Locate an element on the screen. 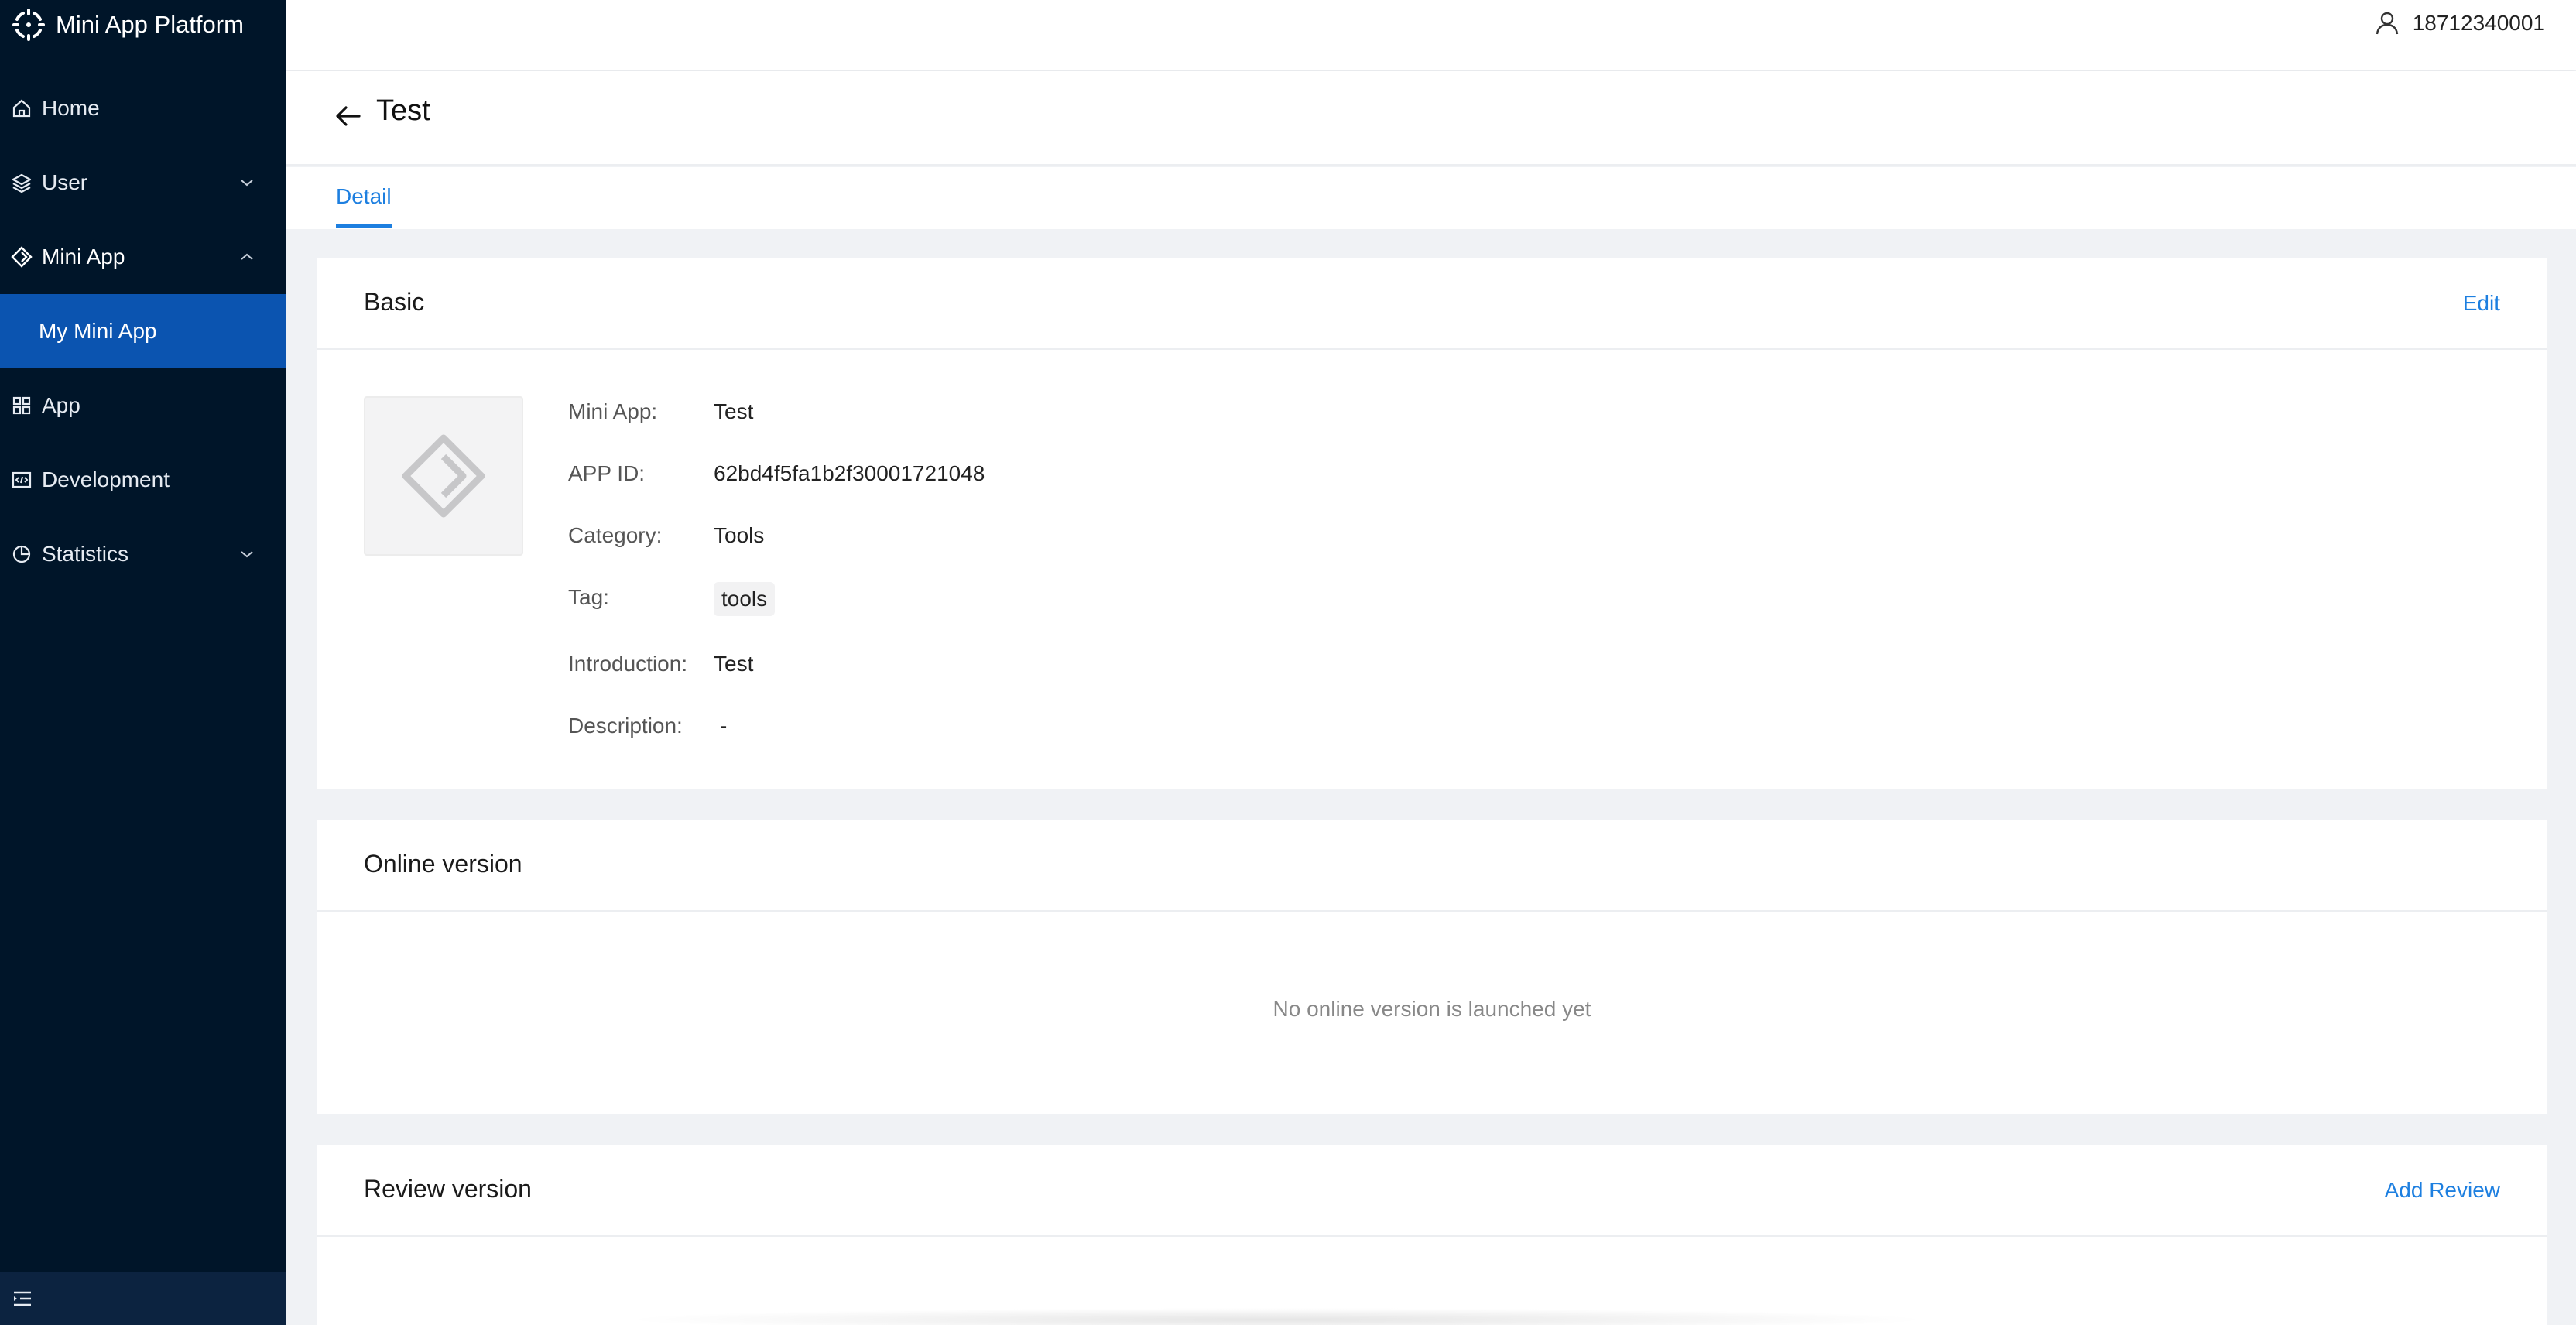 The height and width of the screenshot is (1325, 2576). sidebar-item-label: User is located at coordinates (65, 182).